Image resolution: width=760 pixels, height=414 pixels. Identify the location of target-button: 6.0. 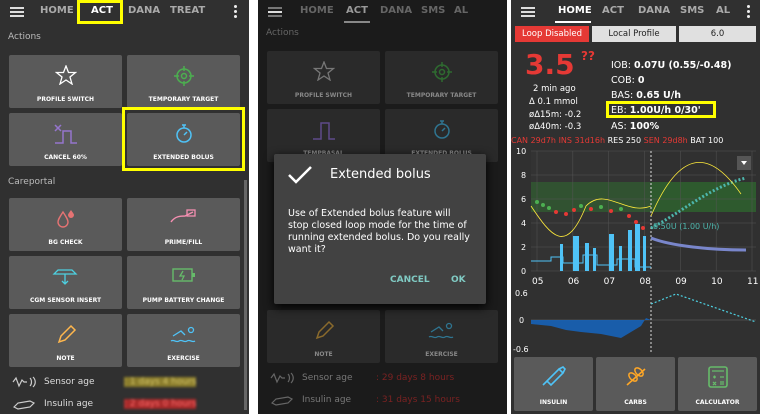
(717, 34).